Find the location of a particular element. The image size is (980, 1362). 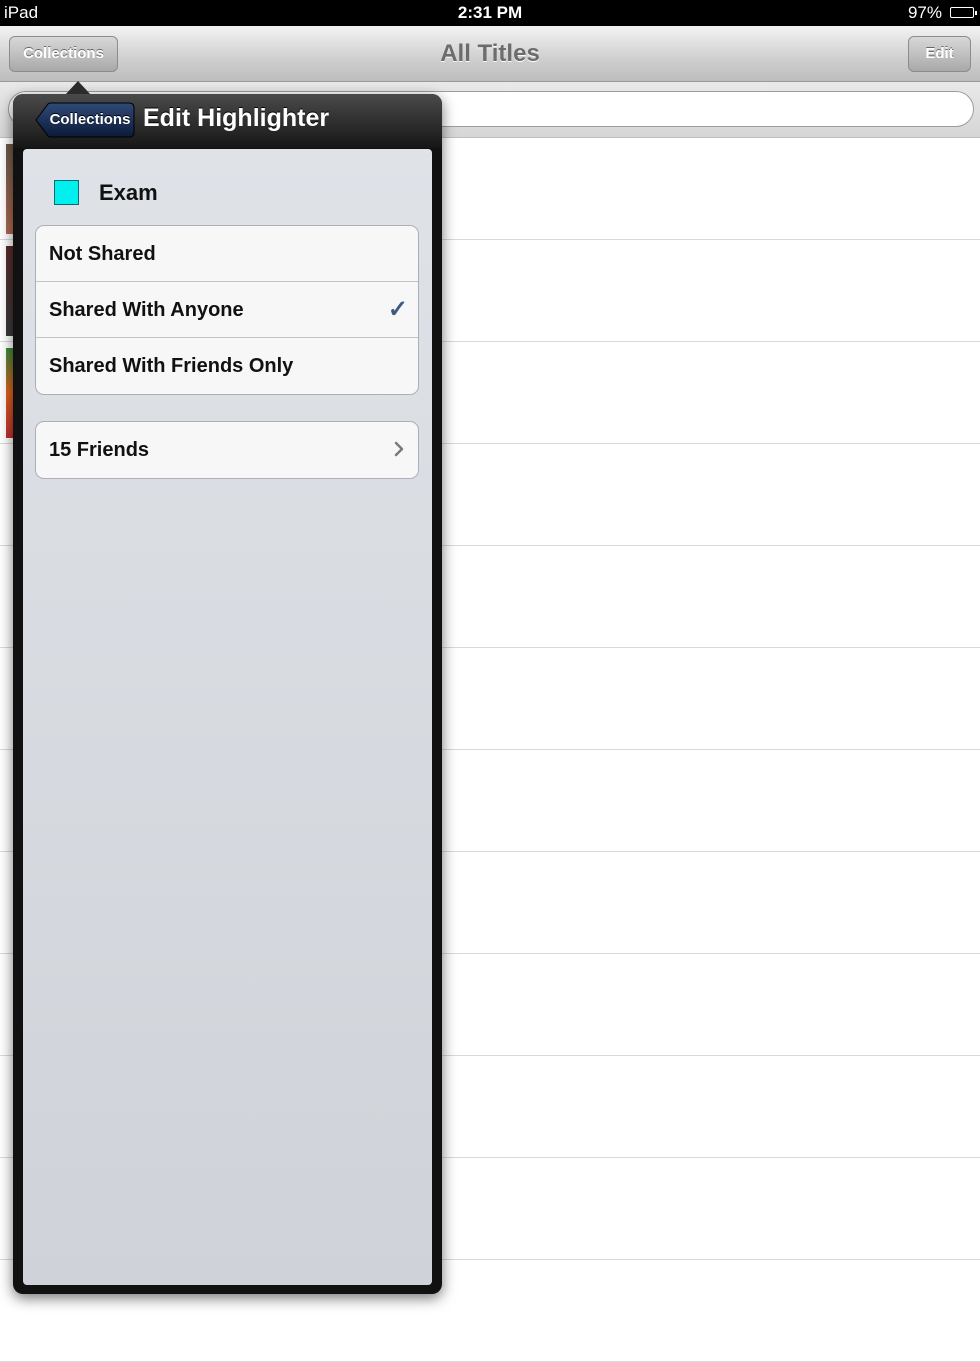

back-button-label: Collections is located at coordinates (90, 119).